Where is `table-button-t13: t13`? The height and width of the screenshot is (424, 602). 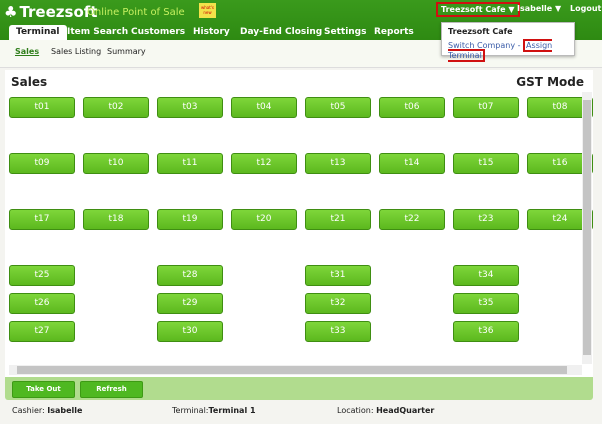 table-button-t13: t13 is located at coordinates (338, 163).